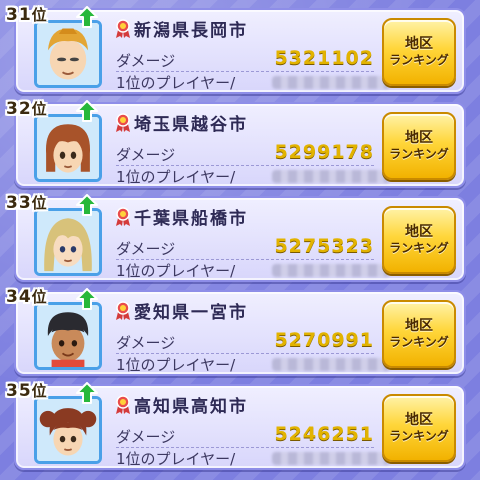 The height and width of the screenshot is (480, 480). I want to click on damage-value: 5321102, so click(324, 58).